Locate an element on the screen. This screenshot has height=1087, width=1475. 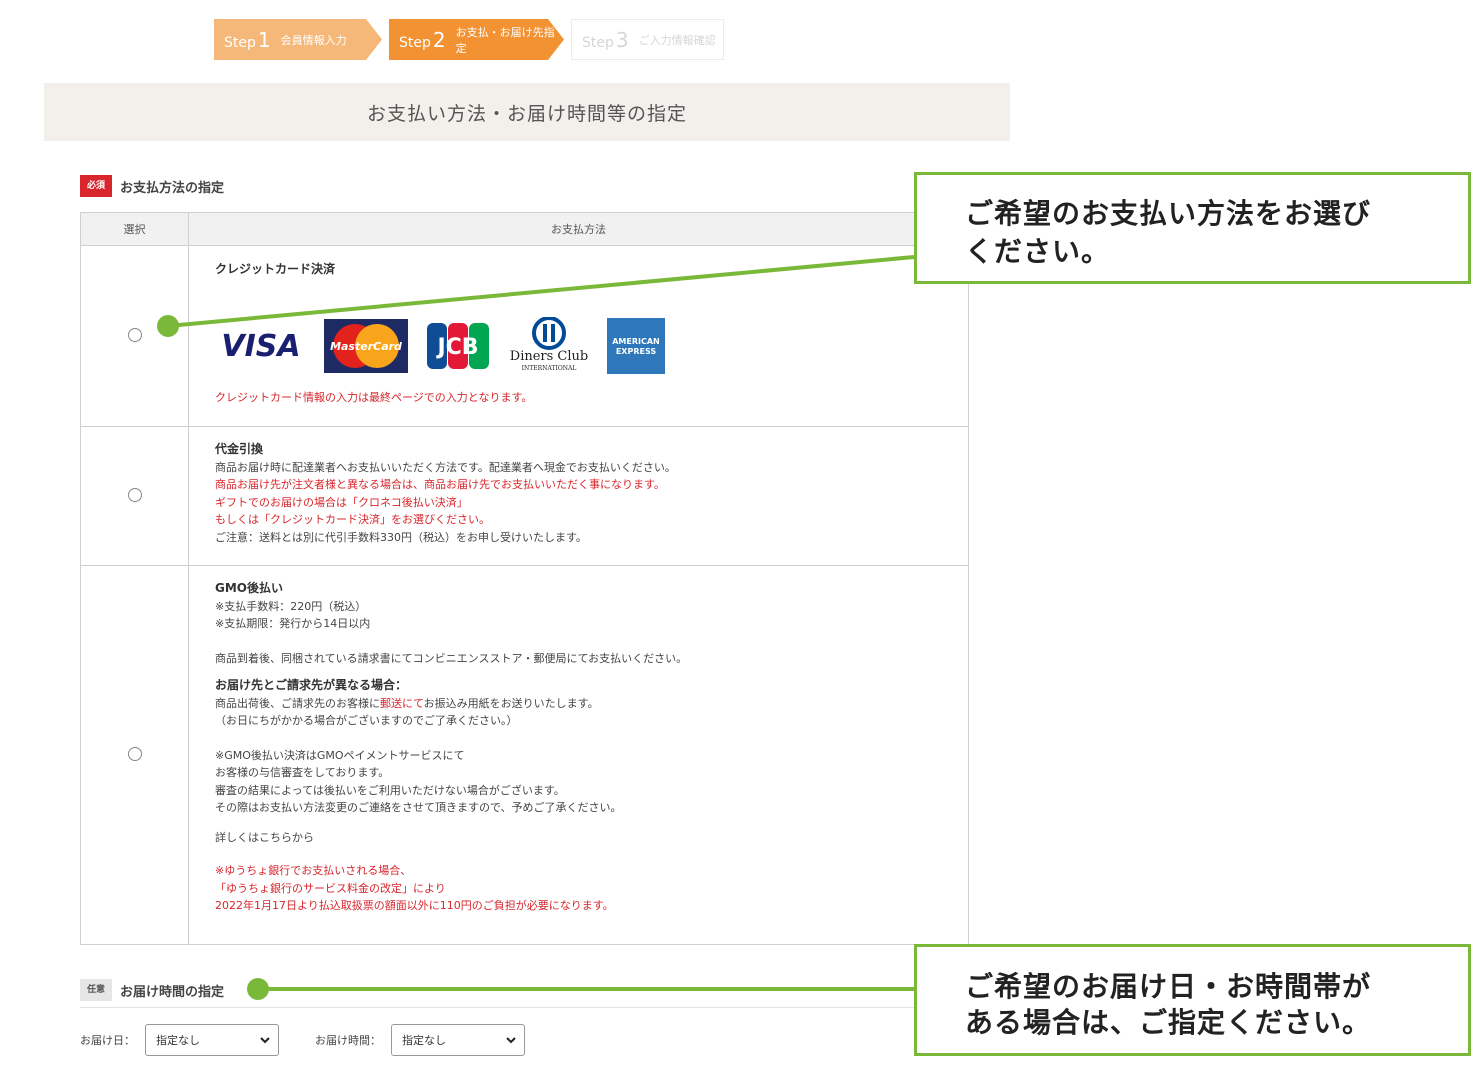
payment-callout-dot is located at coordinates (168, 326).